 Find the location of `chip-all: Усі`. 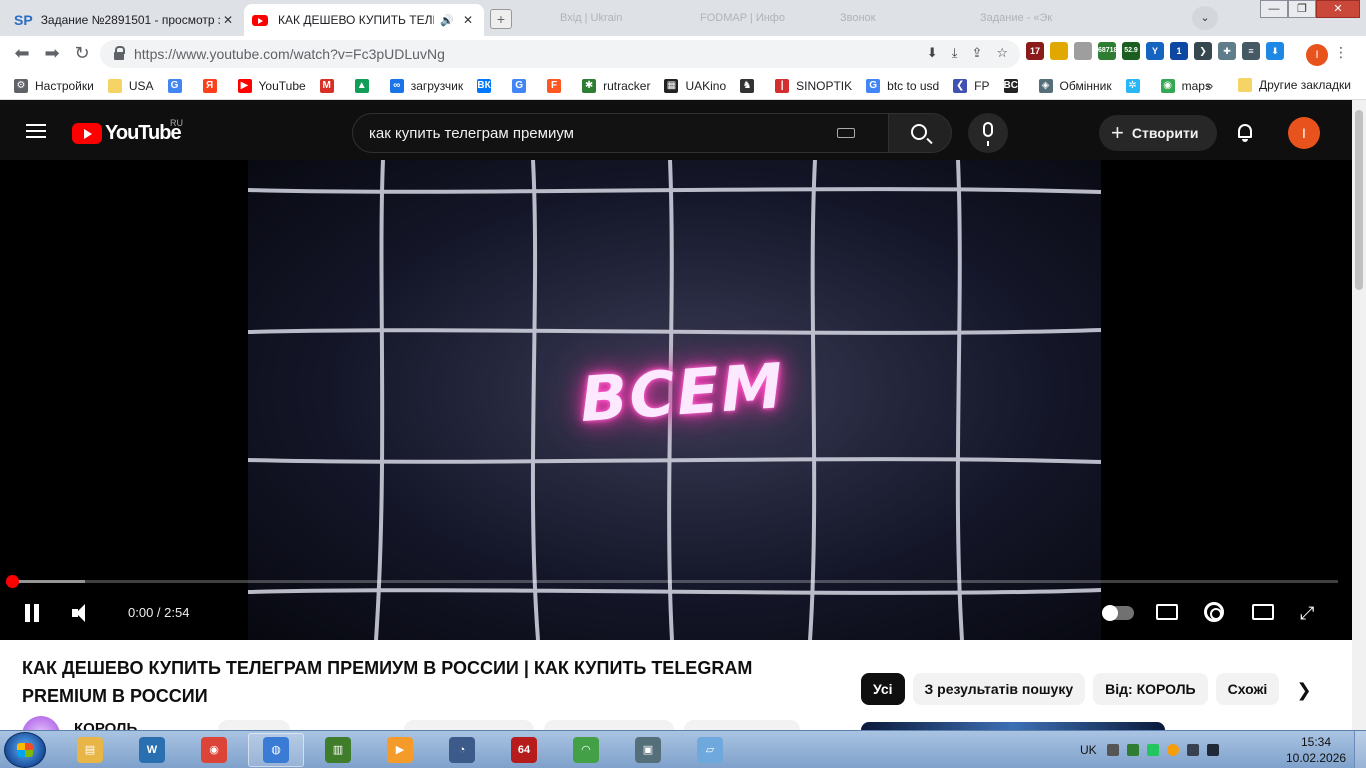

chip-all: Усі is located at coordinates (883, 689).